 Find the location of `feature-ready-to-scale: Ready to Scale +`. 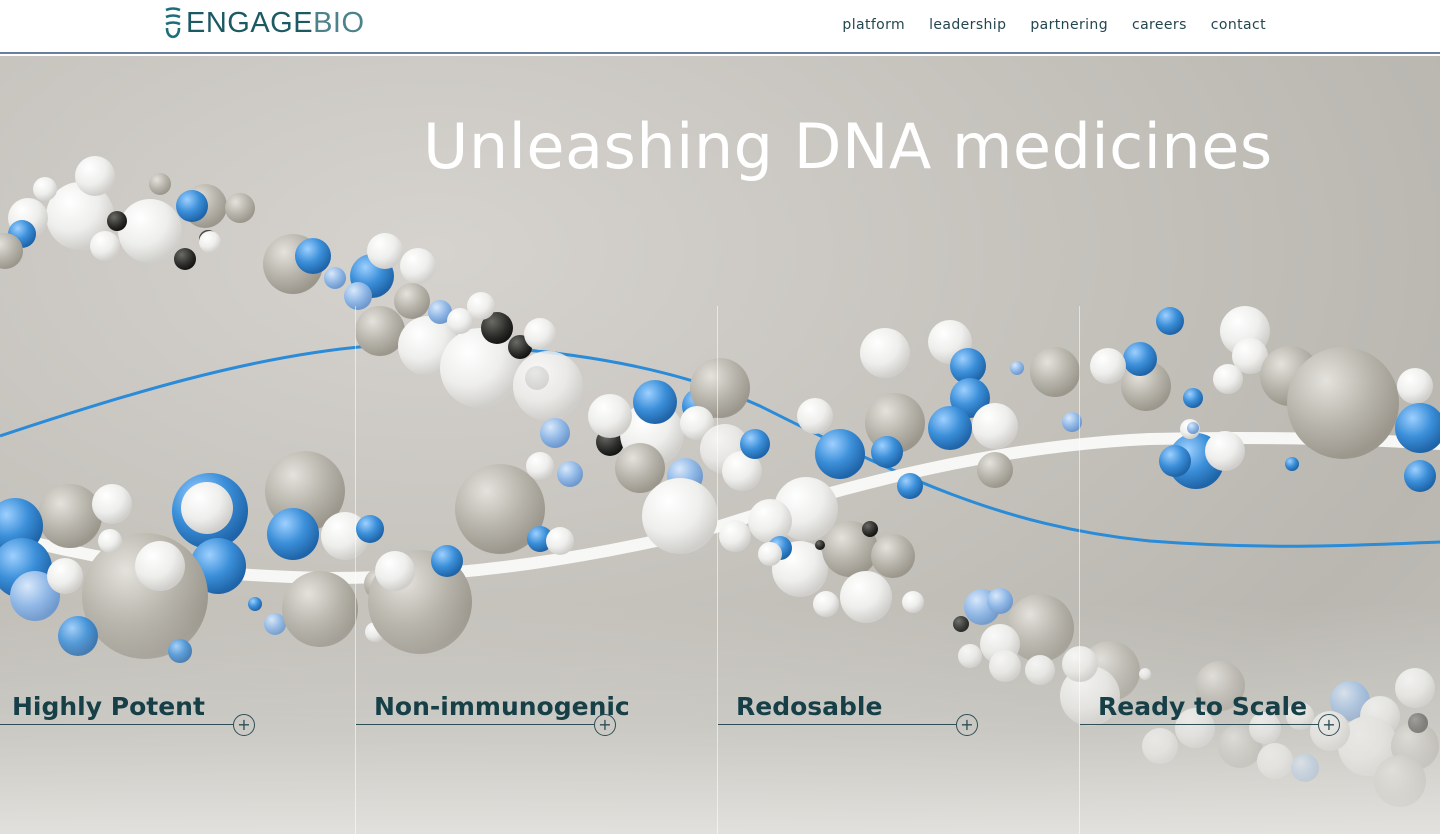

feature-ready-to-scale: Ready to Scale + is located at coordinates (1215, 713).